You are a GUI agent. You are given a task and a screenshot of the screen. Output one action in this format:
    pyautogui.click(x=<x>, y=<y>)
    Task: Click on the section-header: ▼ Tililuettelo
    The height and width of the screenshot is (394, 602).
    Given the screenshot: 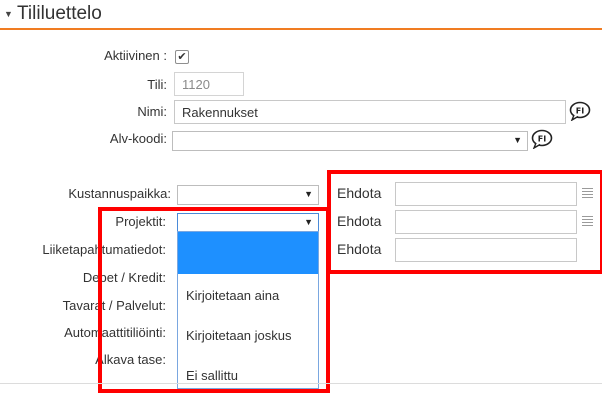 What is the action you would take?
    pyautogui.click(x=301, y=14)
    